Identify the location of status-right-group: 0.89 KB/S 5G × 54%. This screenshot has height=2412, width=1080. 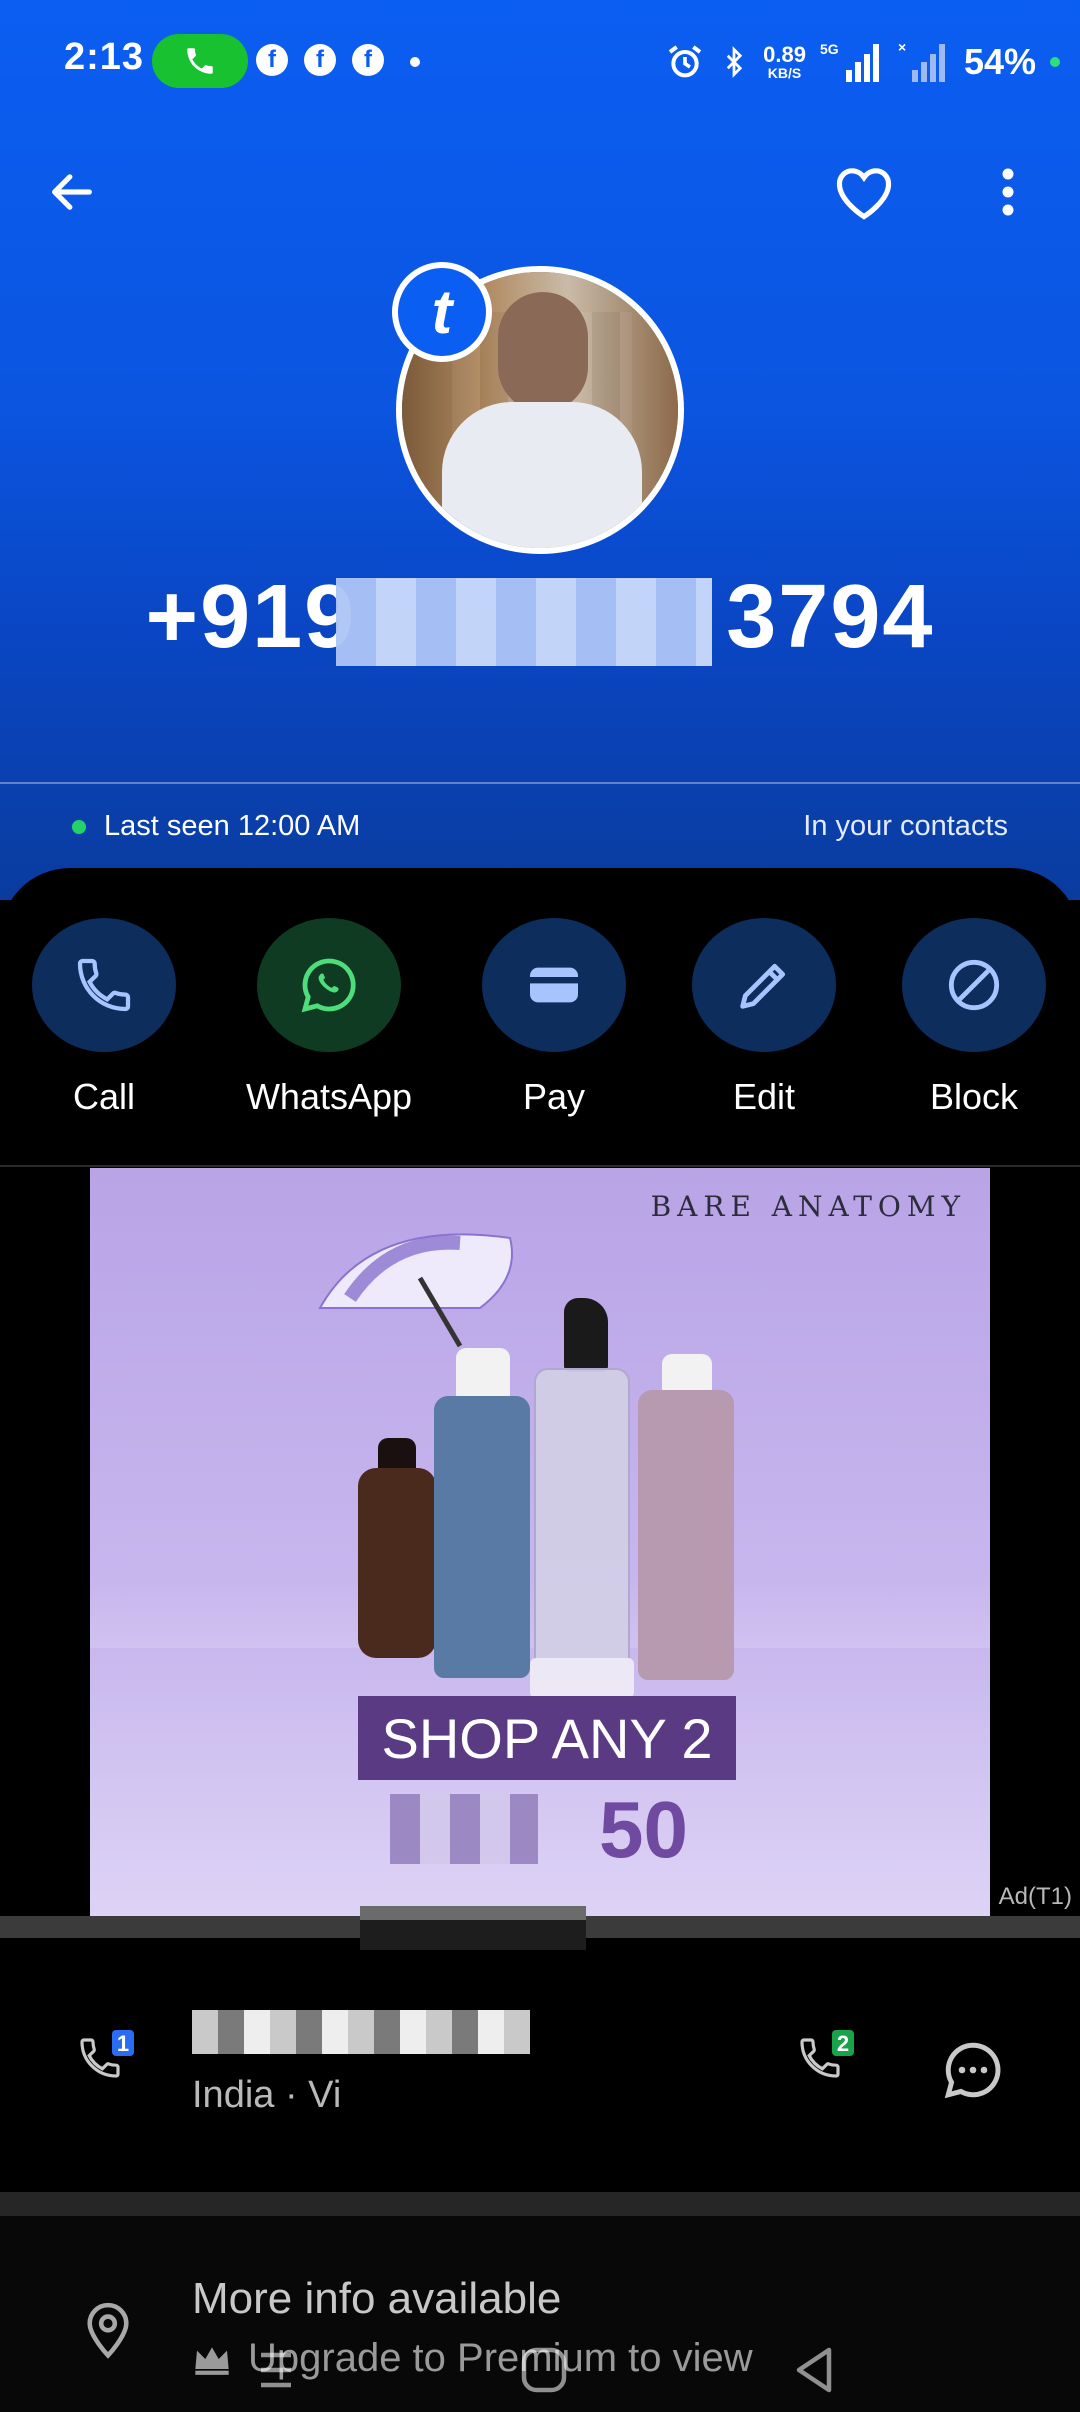
(862, 62).